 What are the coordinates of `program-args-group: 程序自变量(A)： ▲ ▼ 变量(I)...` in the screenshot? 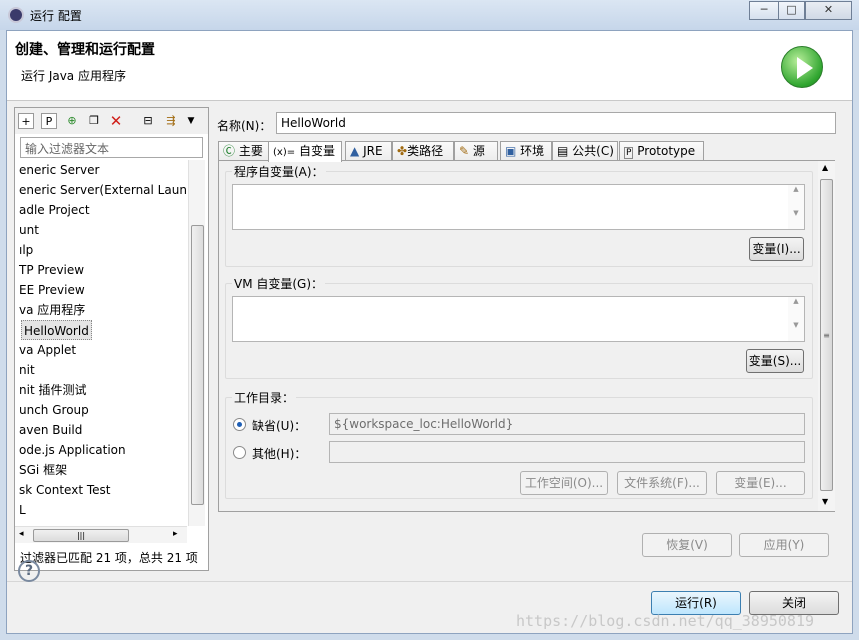 It's located at (519, 215).